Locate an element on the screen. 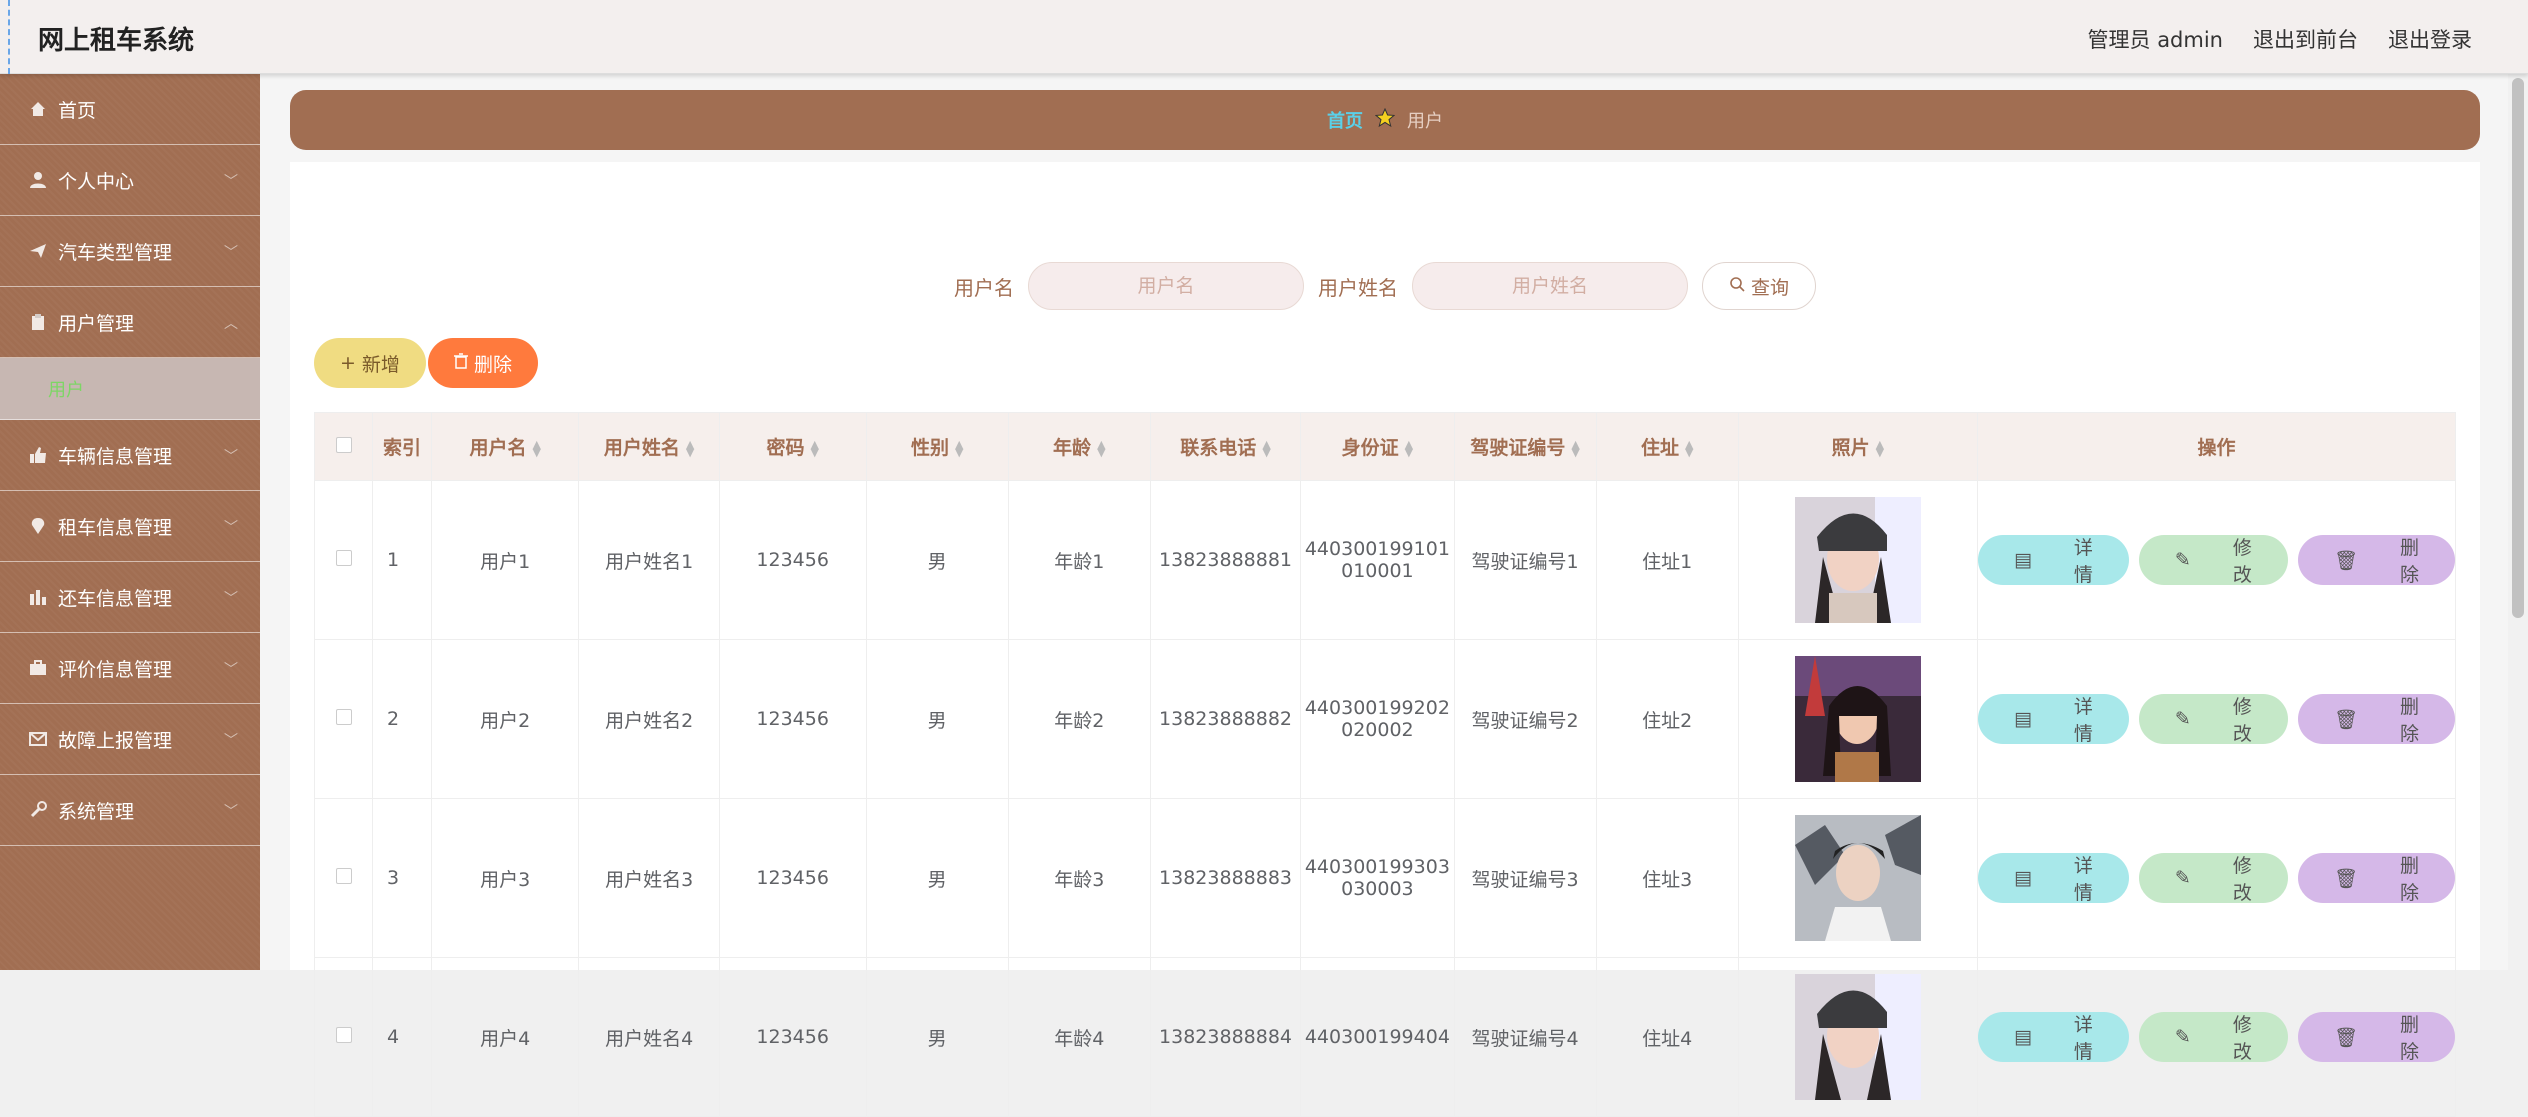 This screenshot has width=2528, height=1117. sidebar-subitem-user: 用户 is located at coordinates (130, 389).